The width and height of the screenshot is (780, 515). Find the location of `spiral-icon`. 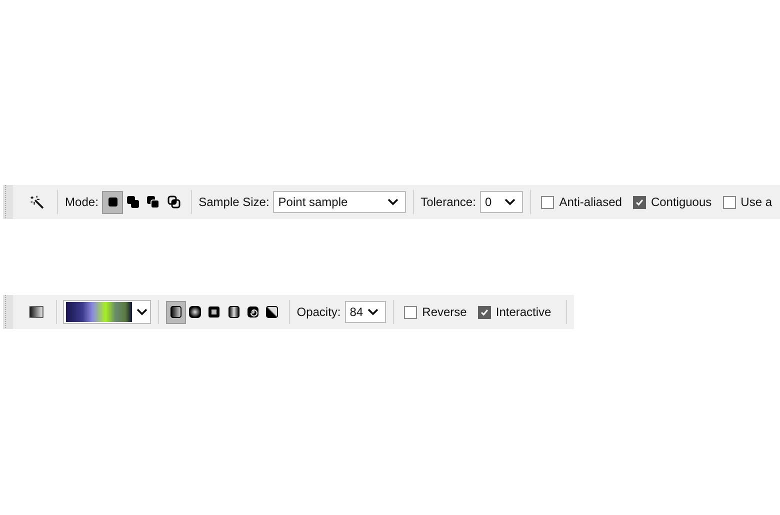

spiral-icon is located at coordinates (253, 312).